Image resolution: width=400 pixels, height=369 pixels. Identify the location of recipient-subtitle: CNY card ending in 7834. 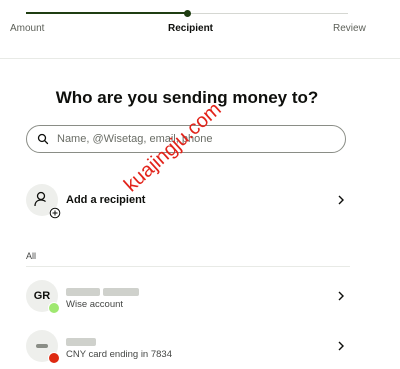
(119, 354).